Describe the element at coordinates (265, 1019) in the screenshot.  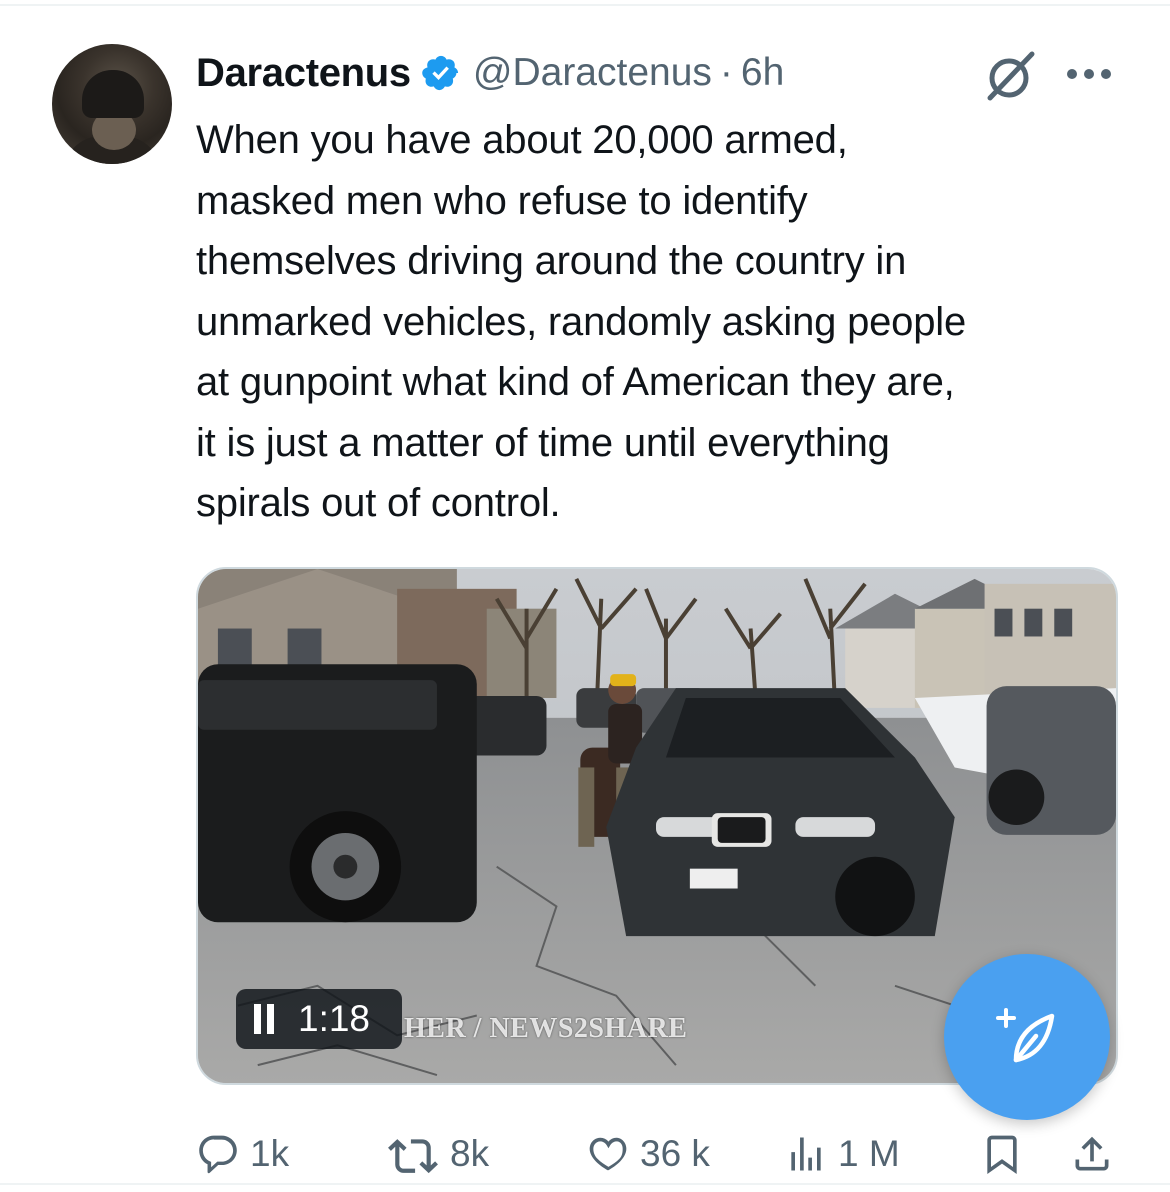
I see `pause-icon` at that location.